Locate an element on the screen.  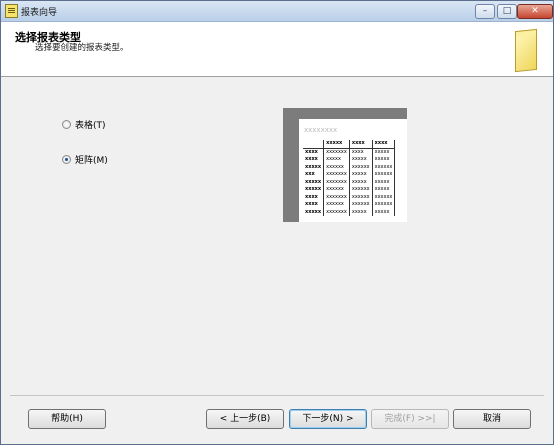
next-button: 下一步(N) > is located at coordinates (328, 419).